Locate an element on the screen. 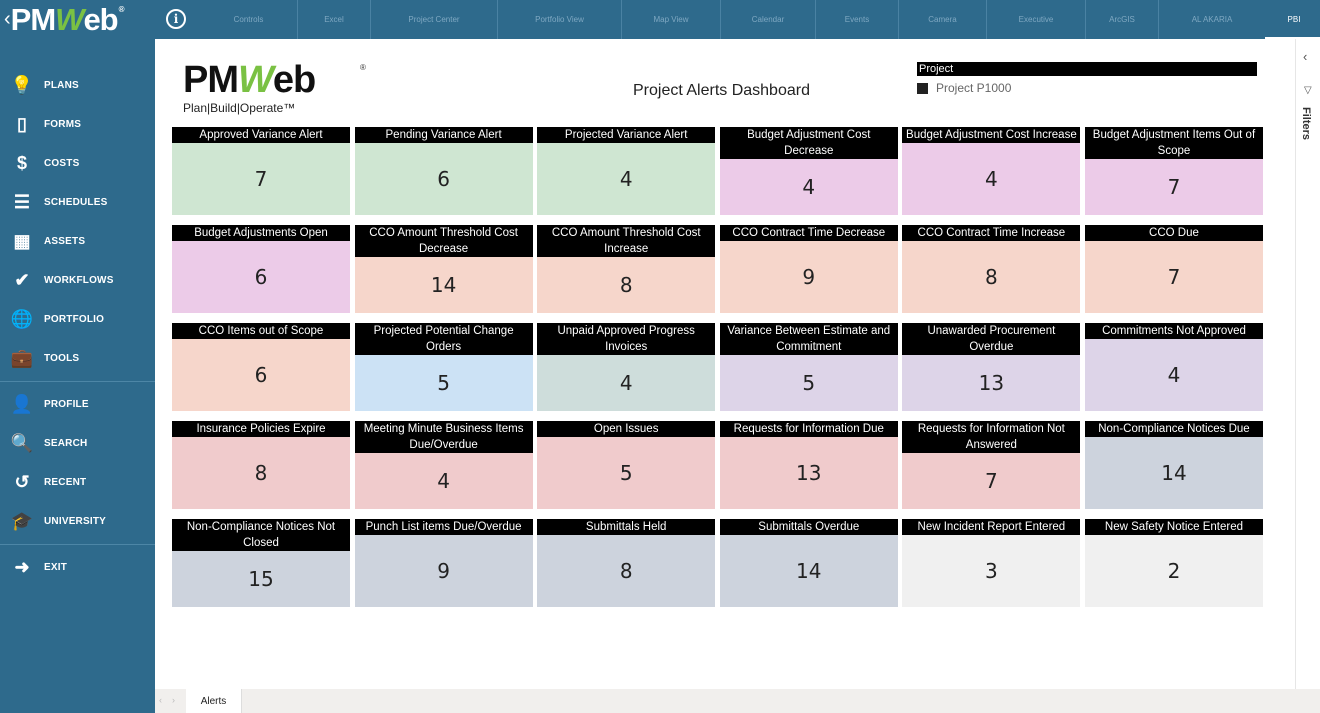  sidebar-item-recent: ↺ RECENT is located at coordinates (77, 482).